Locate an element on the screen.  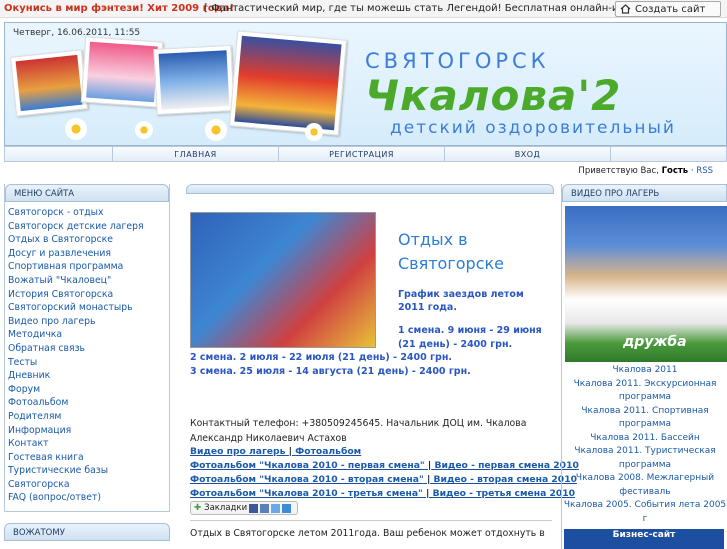
menu-item: Отдых в Святогорске is located at coordinates (88, 240).